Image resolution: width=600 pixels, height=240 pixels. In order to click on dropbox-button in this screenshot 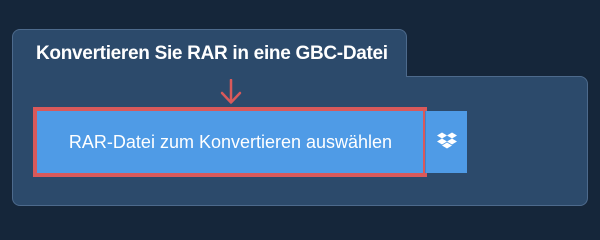, I will do `click(446, 142)`.